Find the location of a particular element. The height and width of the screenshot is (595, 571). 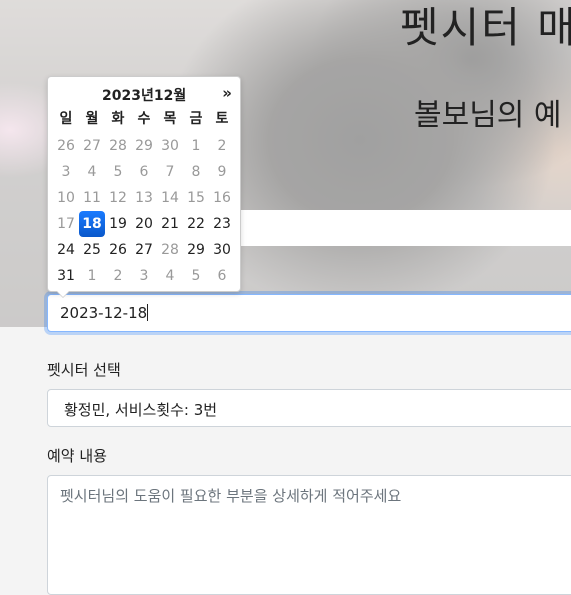

weekday-header: 수 is located at coordinates (144, 119).